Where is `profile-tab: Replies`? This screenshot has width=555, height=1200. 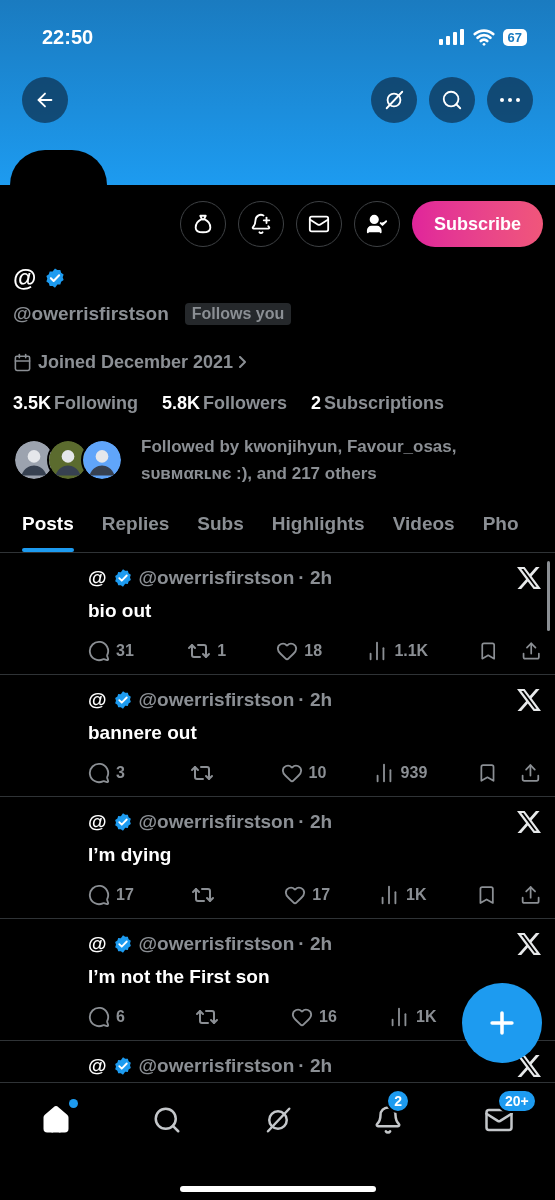 profile-tab: Replies is located at coordinates (135, 530).